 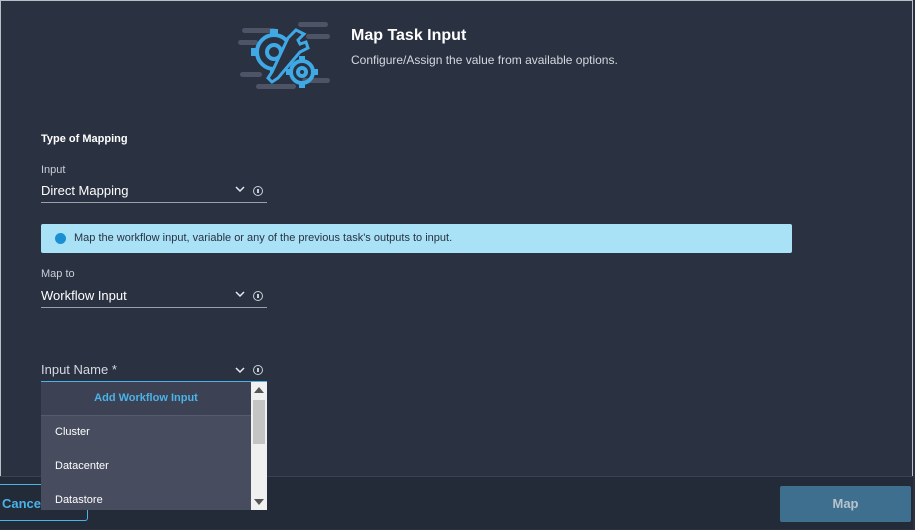 What do you see at coordinates (154, 372) in the screenshot?
I see `input-name-select: Input Name *` at bounding box center [154, 372].